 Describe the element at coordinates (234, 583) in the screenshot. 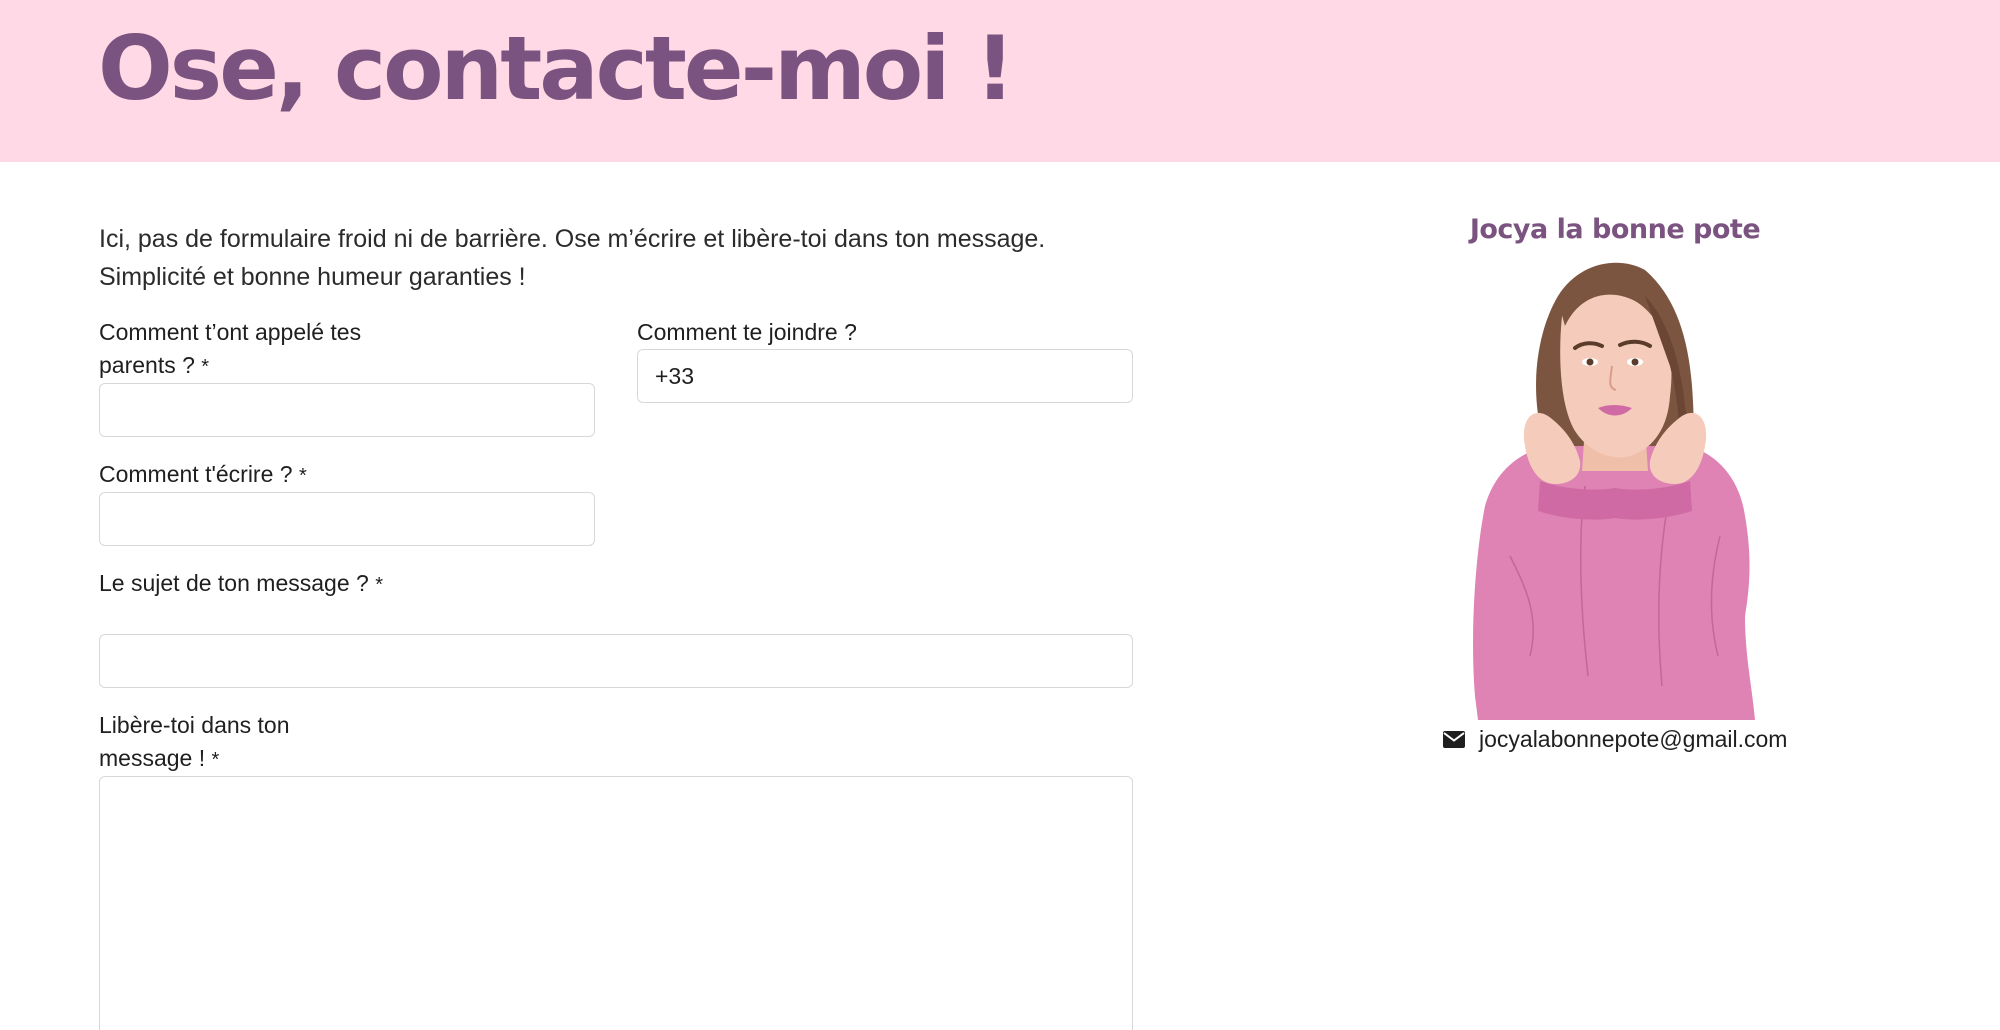

I see `subject-label-text: Le sujet de ton message ?` at that location.